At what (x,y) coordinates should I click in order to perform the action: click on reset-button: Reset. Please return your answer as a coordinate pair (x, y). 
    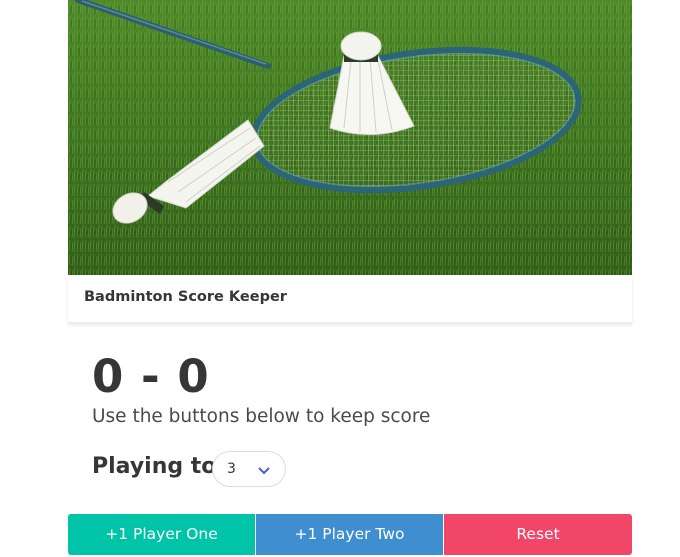
    Looking at the image, I should click on (538, 534).